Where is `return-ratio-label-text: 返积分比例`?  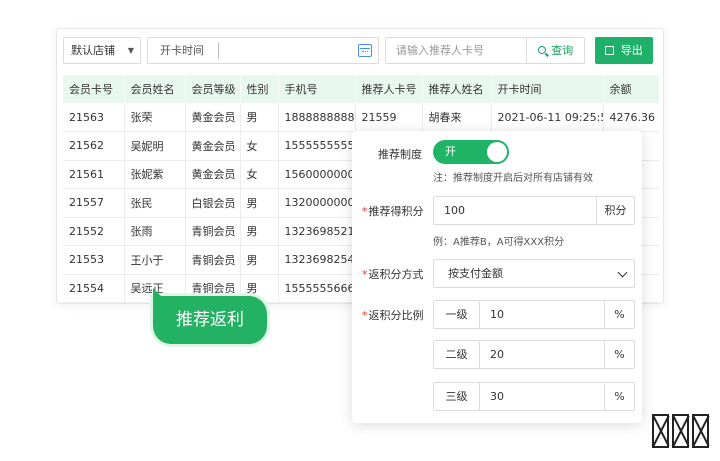
return-ratio-label-text: 返积分比例 is located at coordinates (396, 315).